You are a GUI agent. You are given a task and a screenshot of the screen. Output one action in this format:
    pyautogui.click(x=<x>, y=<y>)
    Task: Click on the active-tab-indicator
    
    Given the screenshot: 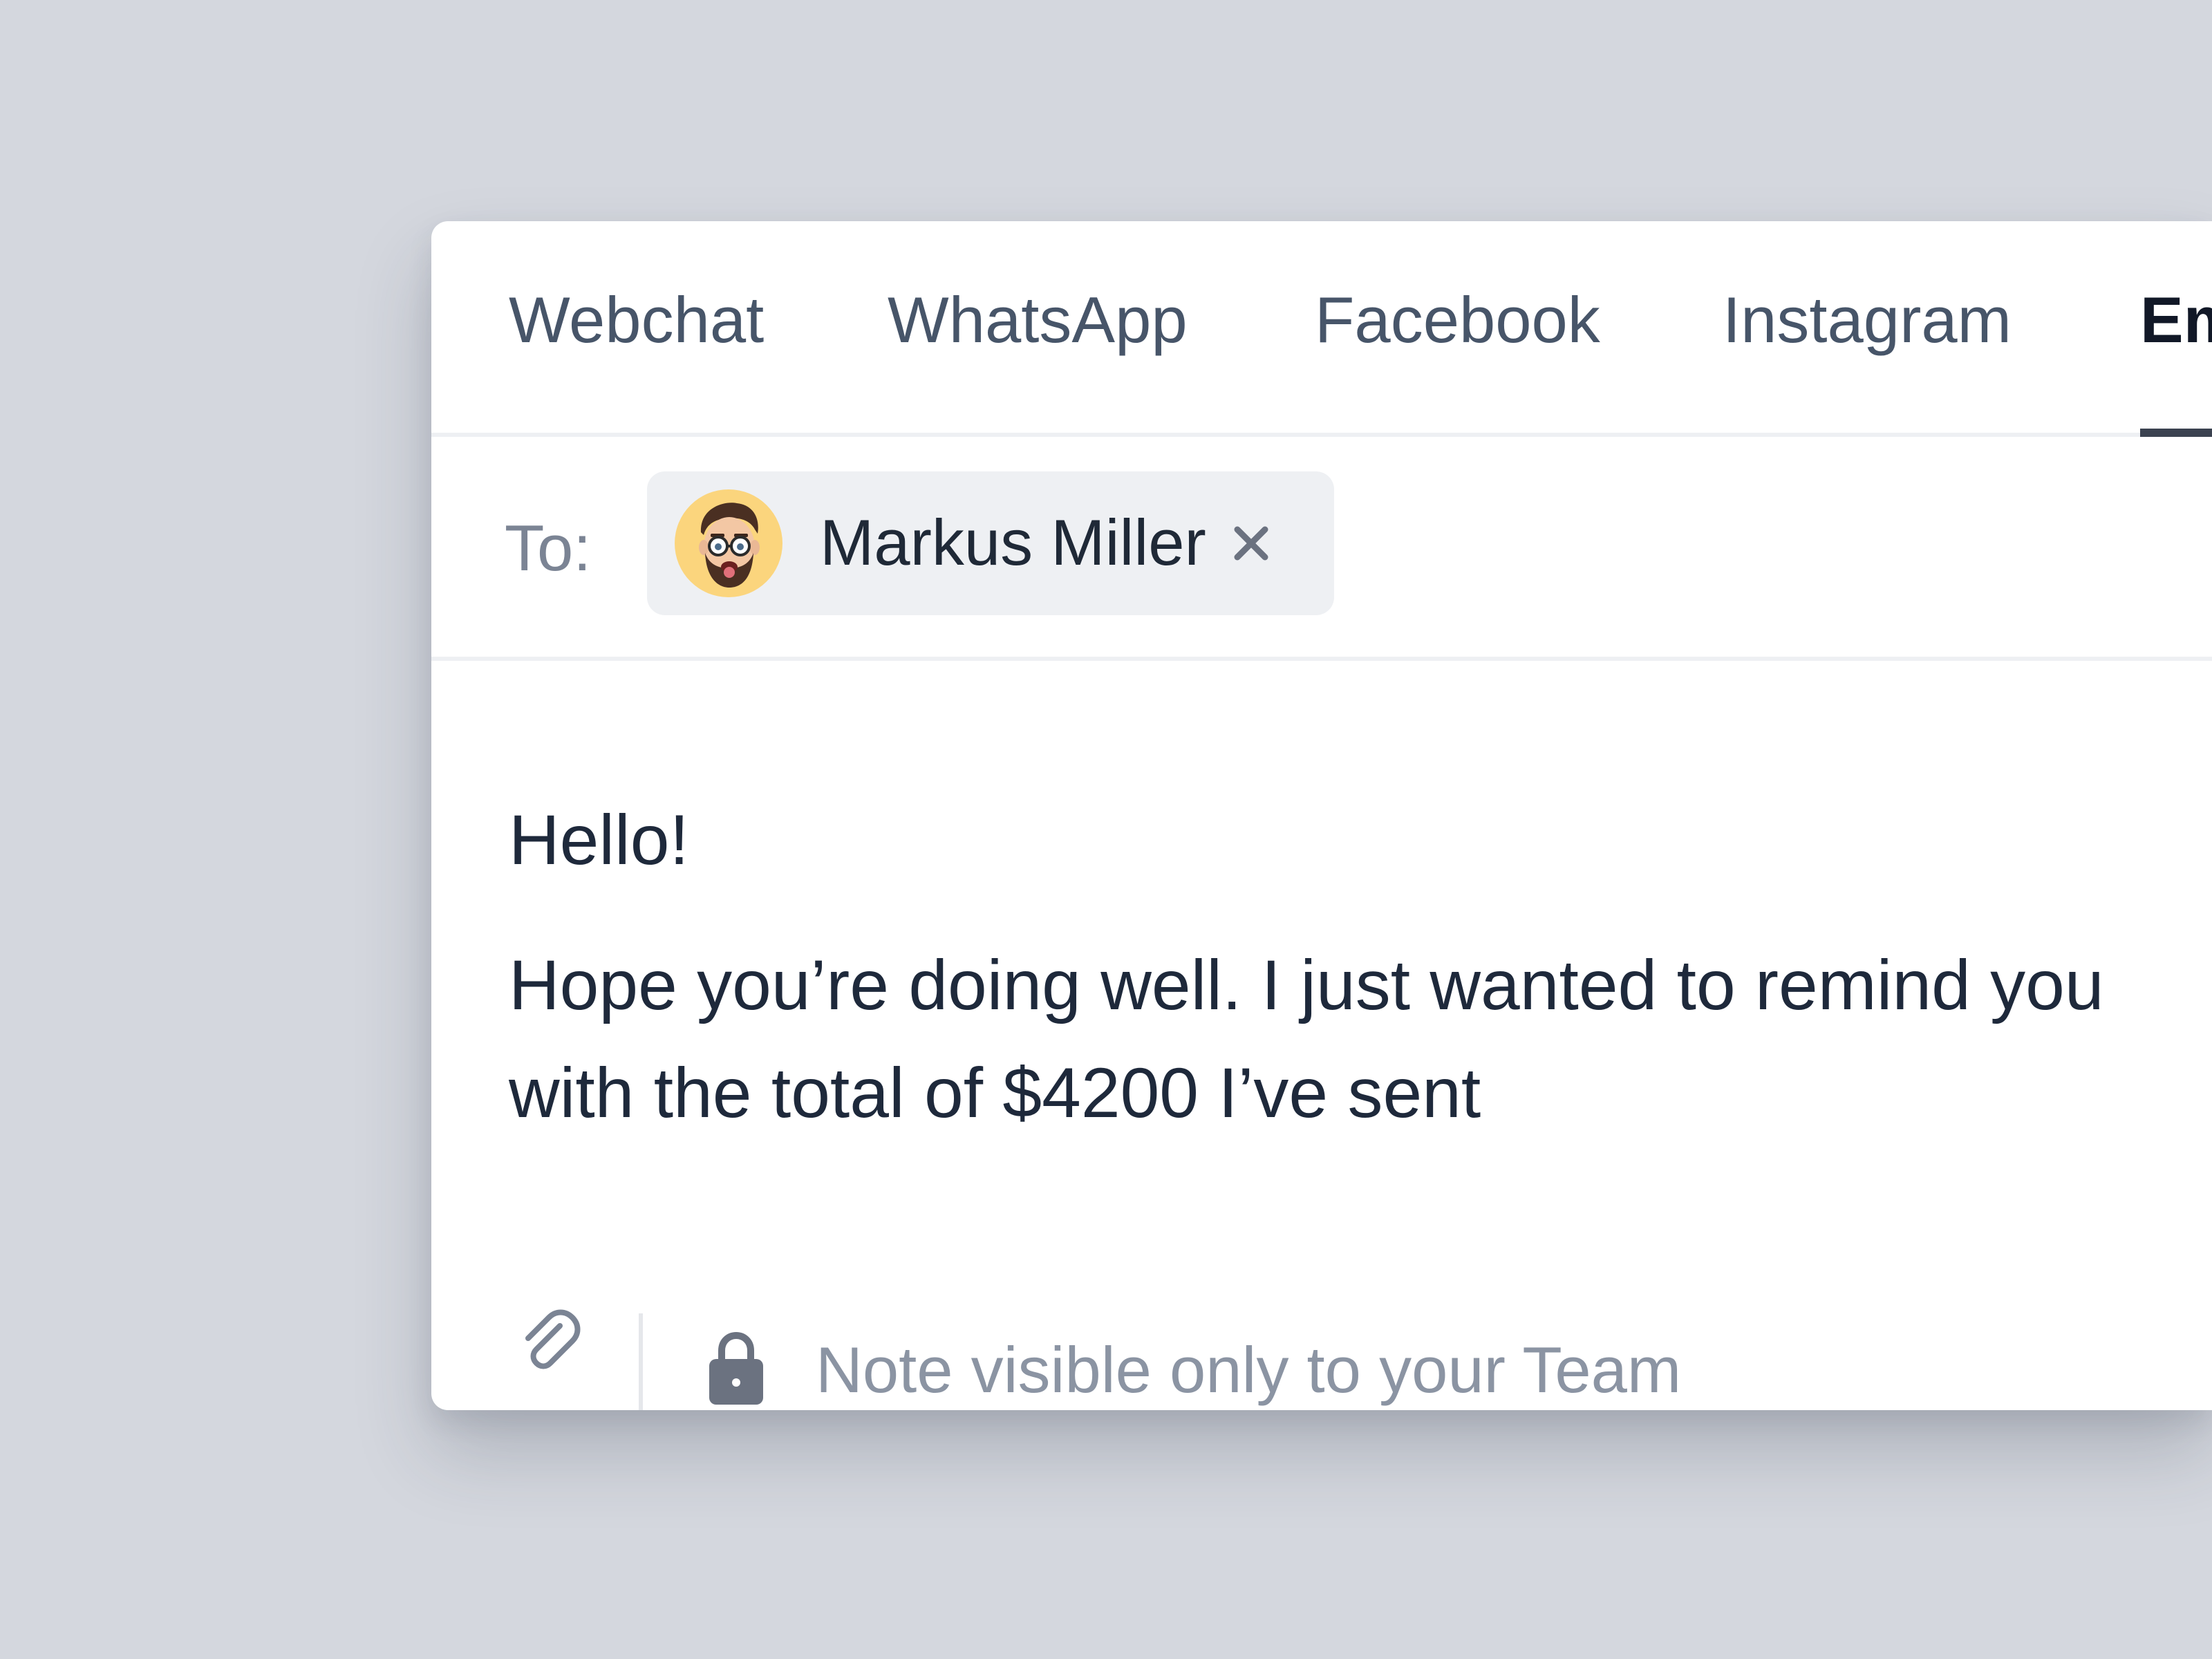 What is the action you would take?
    pyautogui.click(x=2176, y=433)
    